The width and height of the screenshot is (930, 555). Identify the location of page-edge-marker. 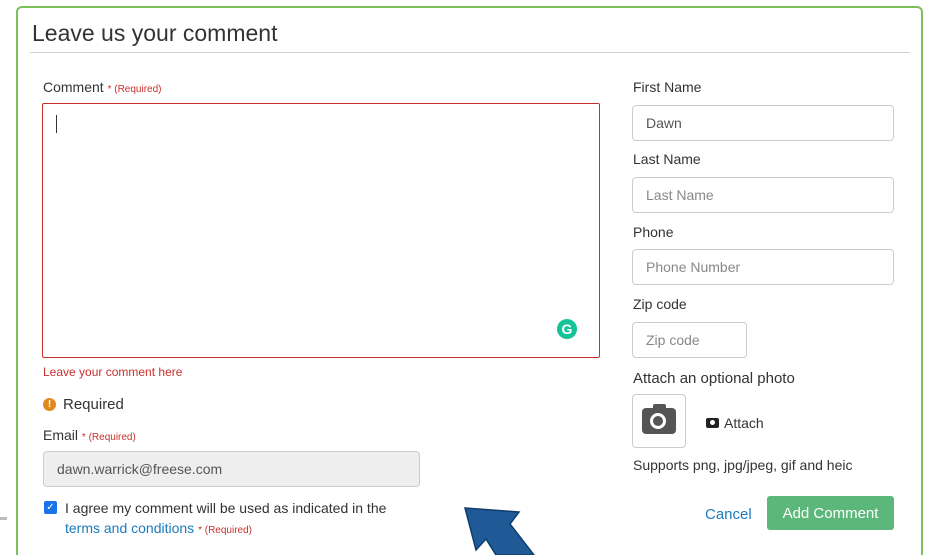
(3, 518).